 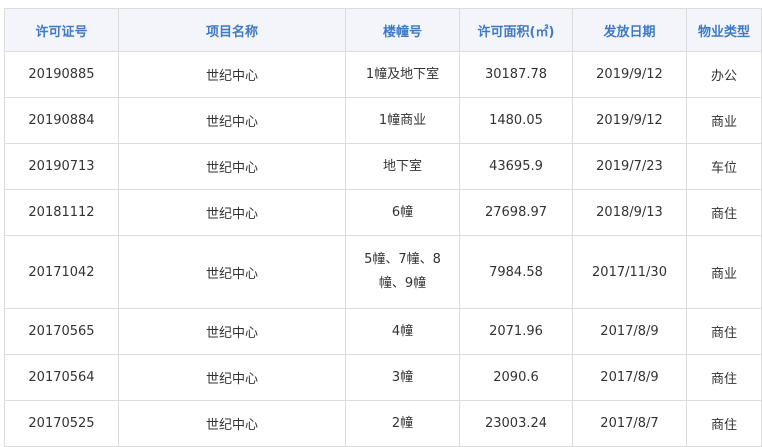 I want to click on cell-building: 2幢, so click(x=402, y=423).